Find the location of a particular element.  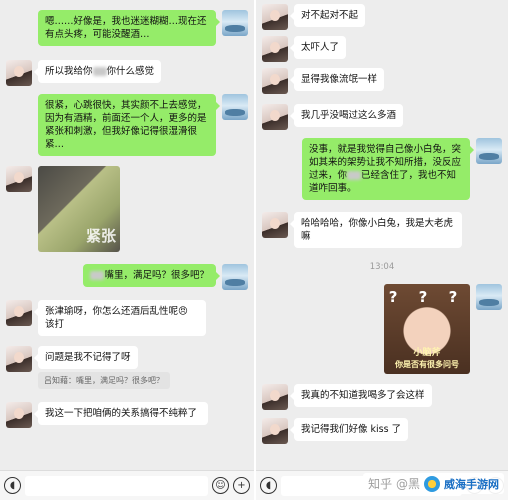

message-bubble: 哈哈哈哈，你像小白兔，我是大老虎嘛 is located at coordinates (376, 230).